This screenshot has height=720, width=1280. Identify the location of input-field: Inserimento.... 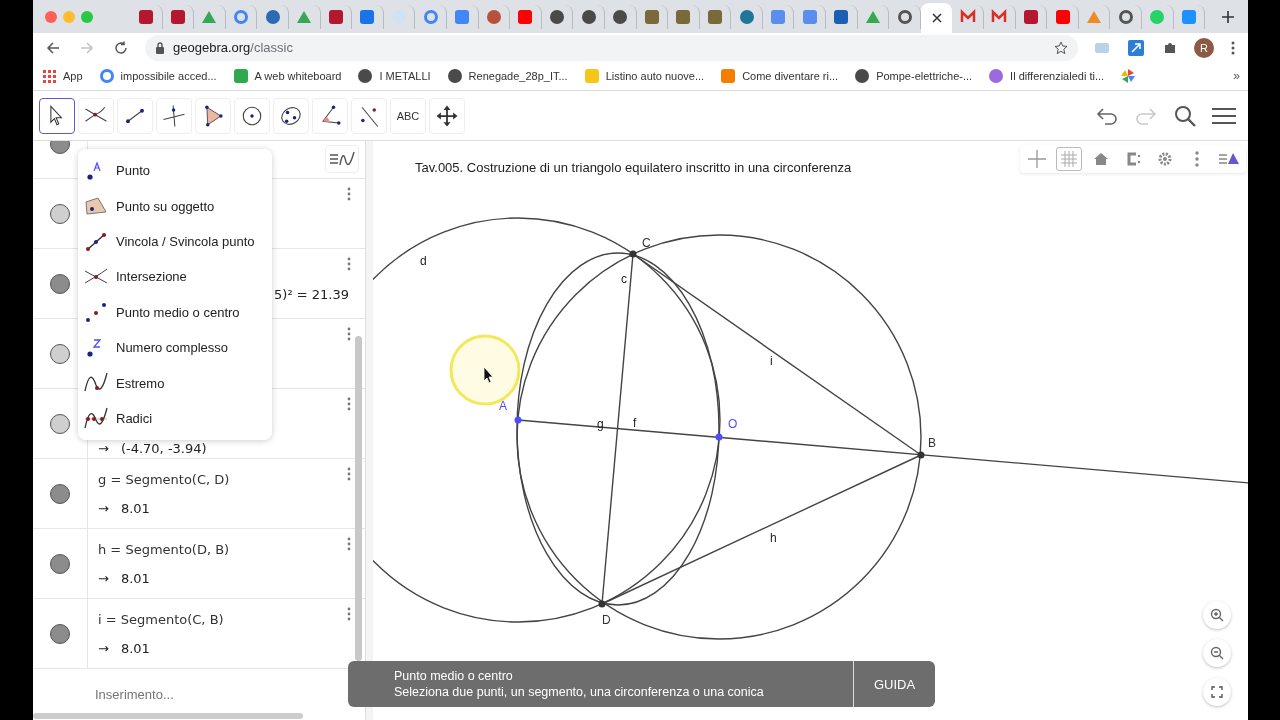
(195, 694).